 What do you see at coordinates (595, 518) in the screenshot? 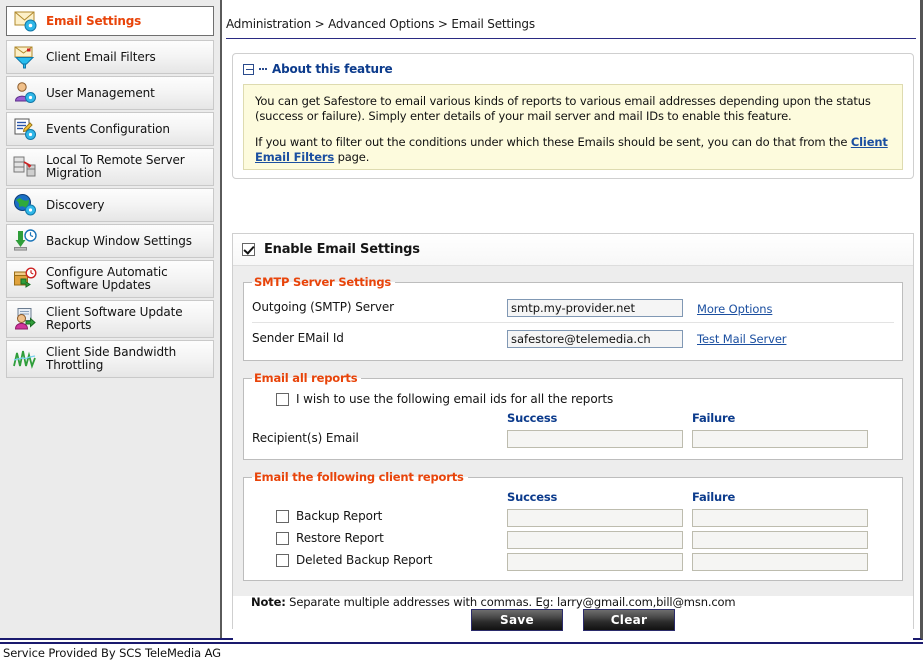
I see `backup-report-success-input` at bounding box center [595, 518].